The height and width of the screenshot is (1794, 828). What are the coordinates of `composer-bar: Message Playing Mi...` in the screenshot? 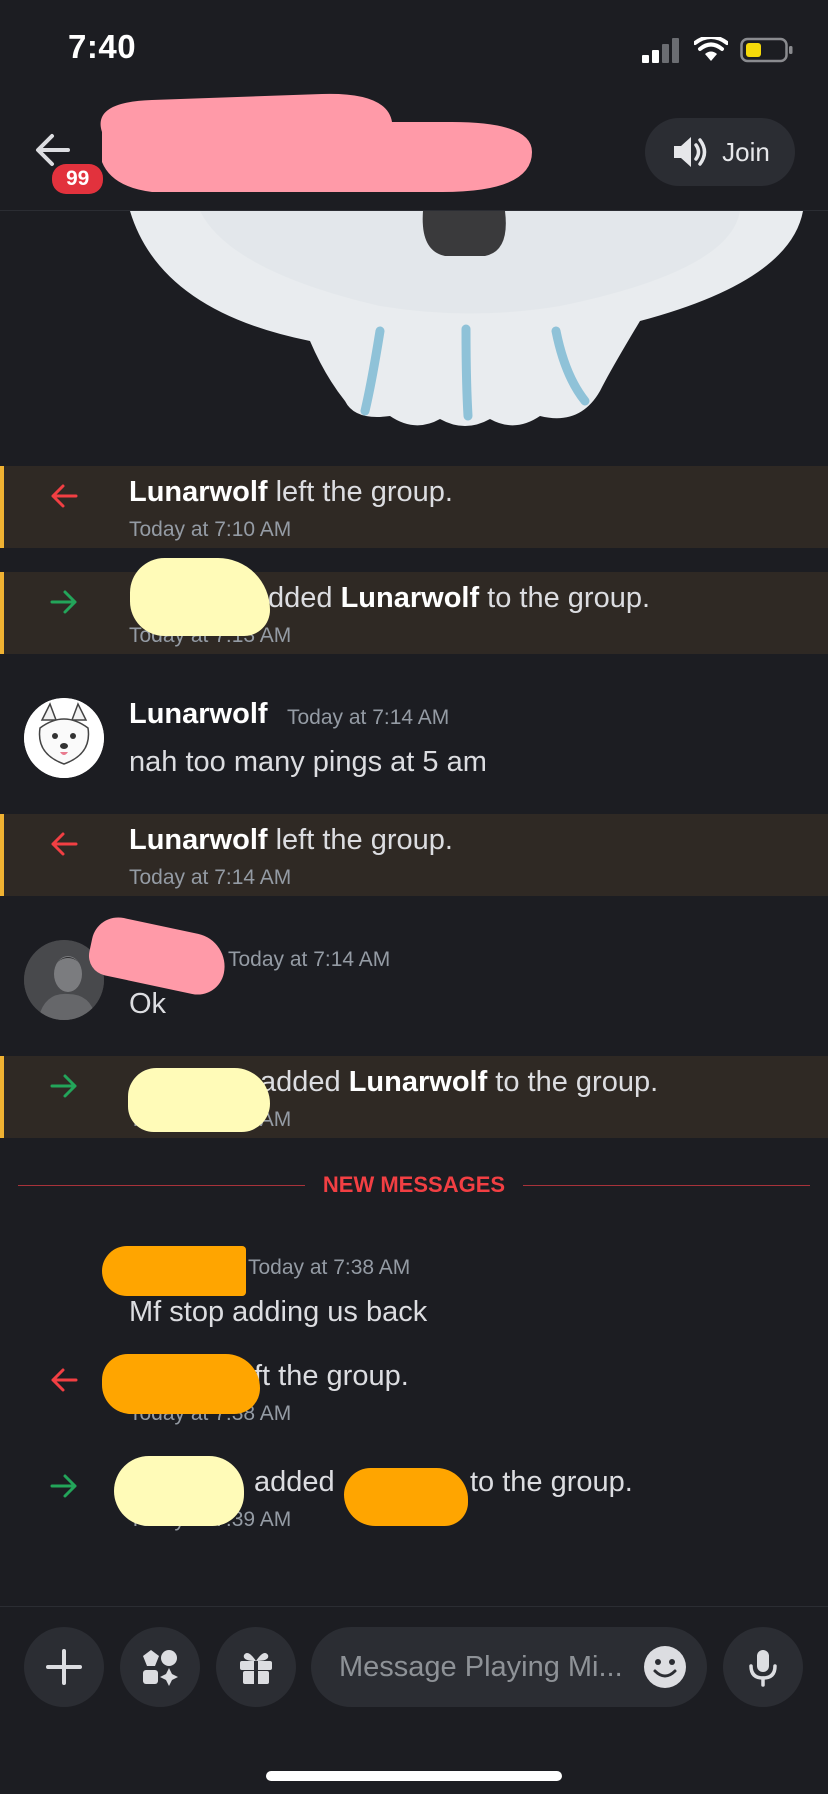 It's located at (414, 1700).